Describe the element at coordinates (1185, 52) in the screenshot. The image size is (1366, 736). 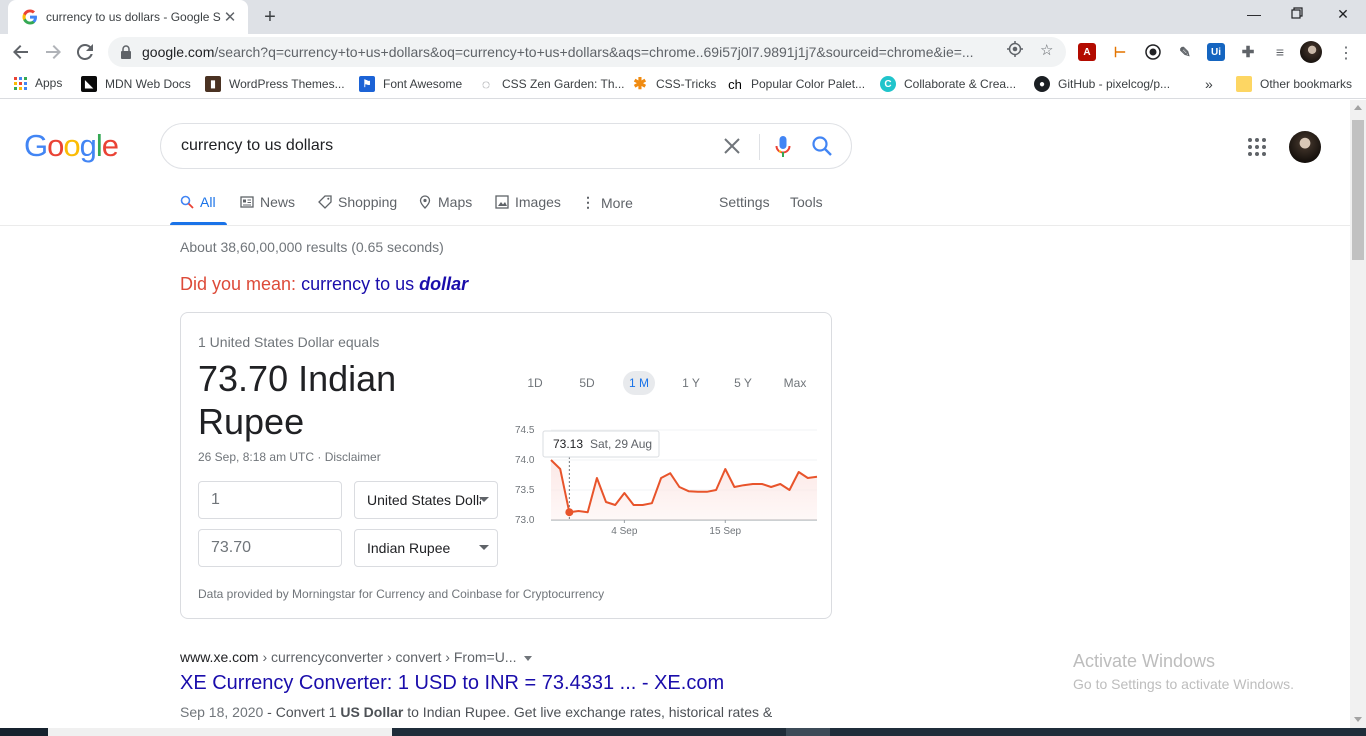
I see `eyedropper-extension-icon: ✎` at that location.